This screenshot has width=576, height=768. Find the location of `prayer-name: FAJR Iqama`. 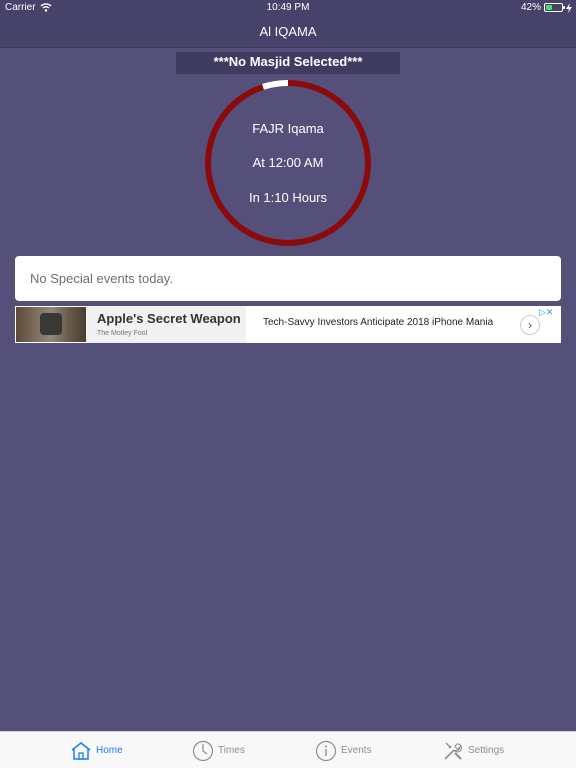

prayer-name: FAJR Iqama is located at coordinates (288, 128).